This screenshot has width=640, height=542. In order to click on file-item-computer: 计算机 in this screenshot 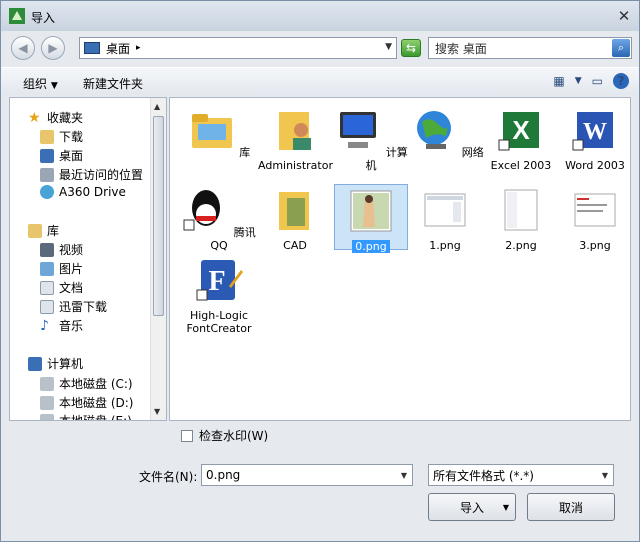, I will do `click(371, 139)`.